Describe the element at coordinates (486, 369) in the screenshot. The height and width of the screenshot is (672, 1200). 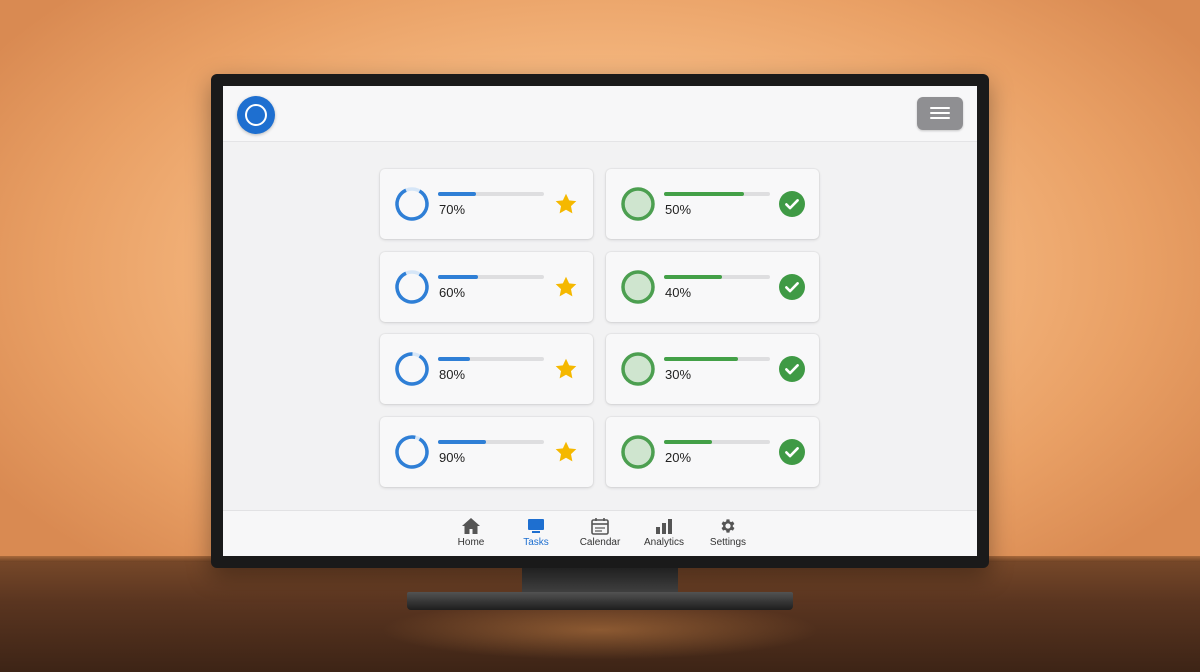
I see `task-card: 80%` at that location.